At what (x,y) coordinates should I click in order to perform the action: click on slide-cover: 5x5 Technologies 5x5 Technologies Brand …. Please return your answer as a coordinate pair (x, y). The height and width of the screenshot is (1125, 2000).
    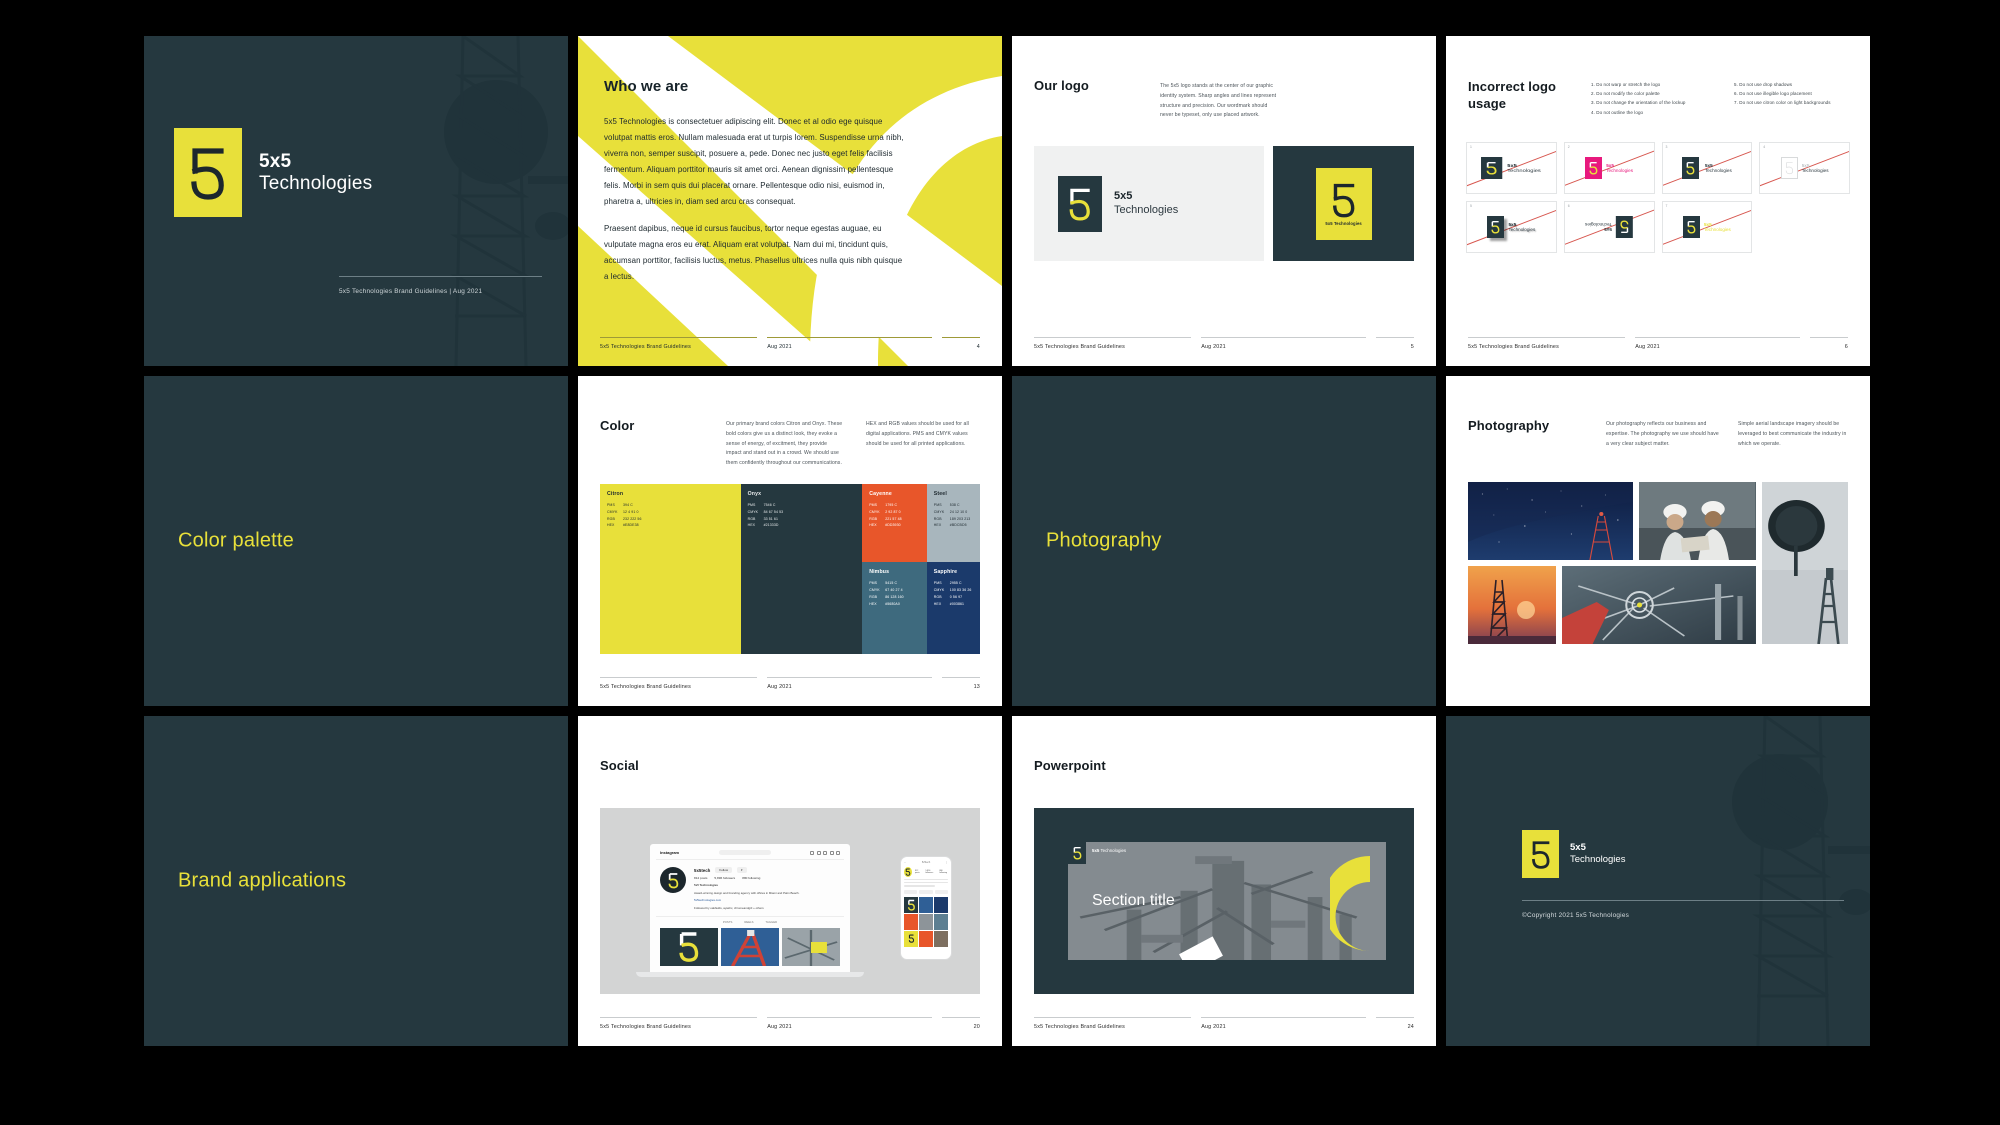
    Looking at the image, I should click on (356, 201).